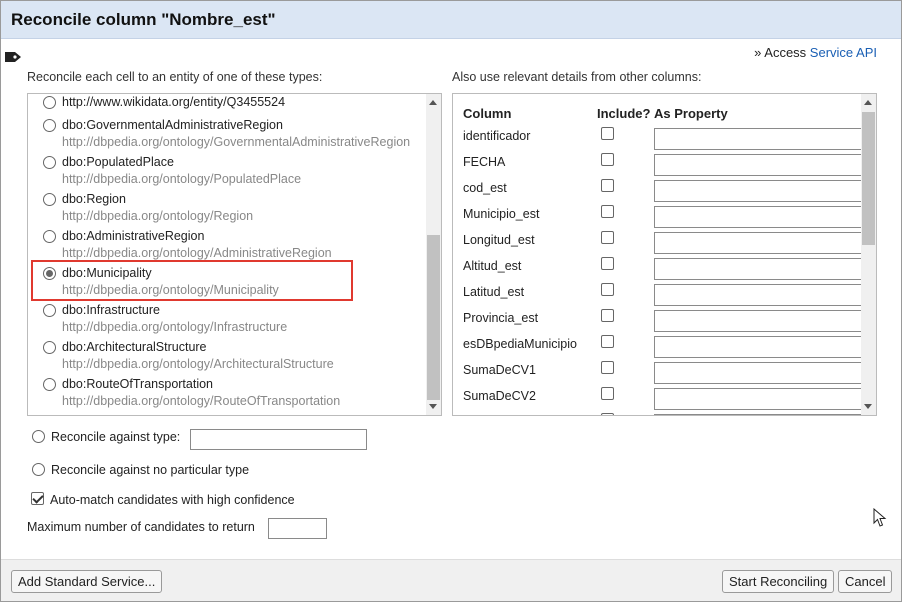 This screenshot has height=602, width=902. I want to click on type-name: dbo:AdministrativeRegion, so click(133, 236).